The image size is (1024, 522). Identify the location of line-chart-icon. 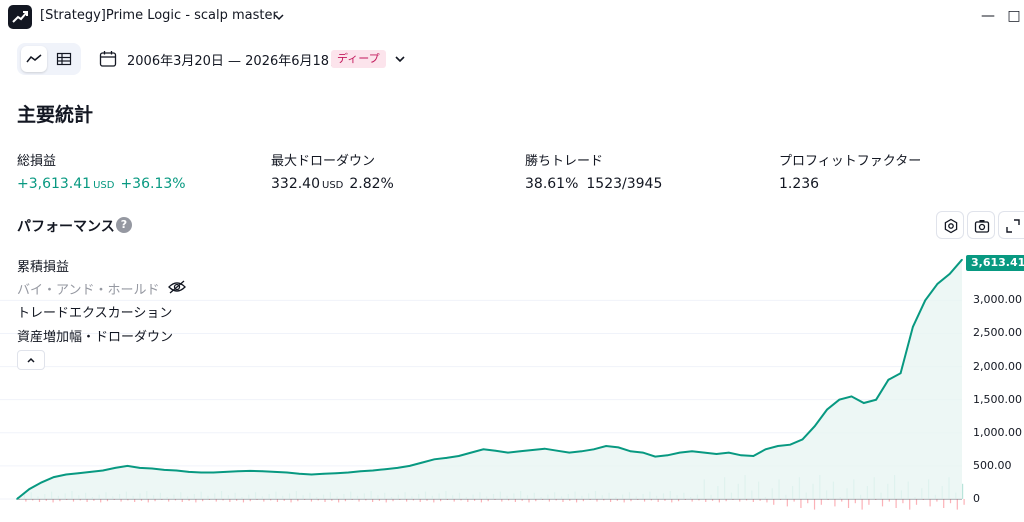
(34, 58).